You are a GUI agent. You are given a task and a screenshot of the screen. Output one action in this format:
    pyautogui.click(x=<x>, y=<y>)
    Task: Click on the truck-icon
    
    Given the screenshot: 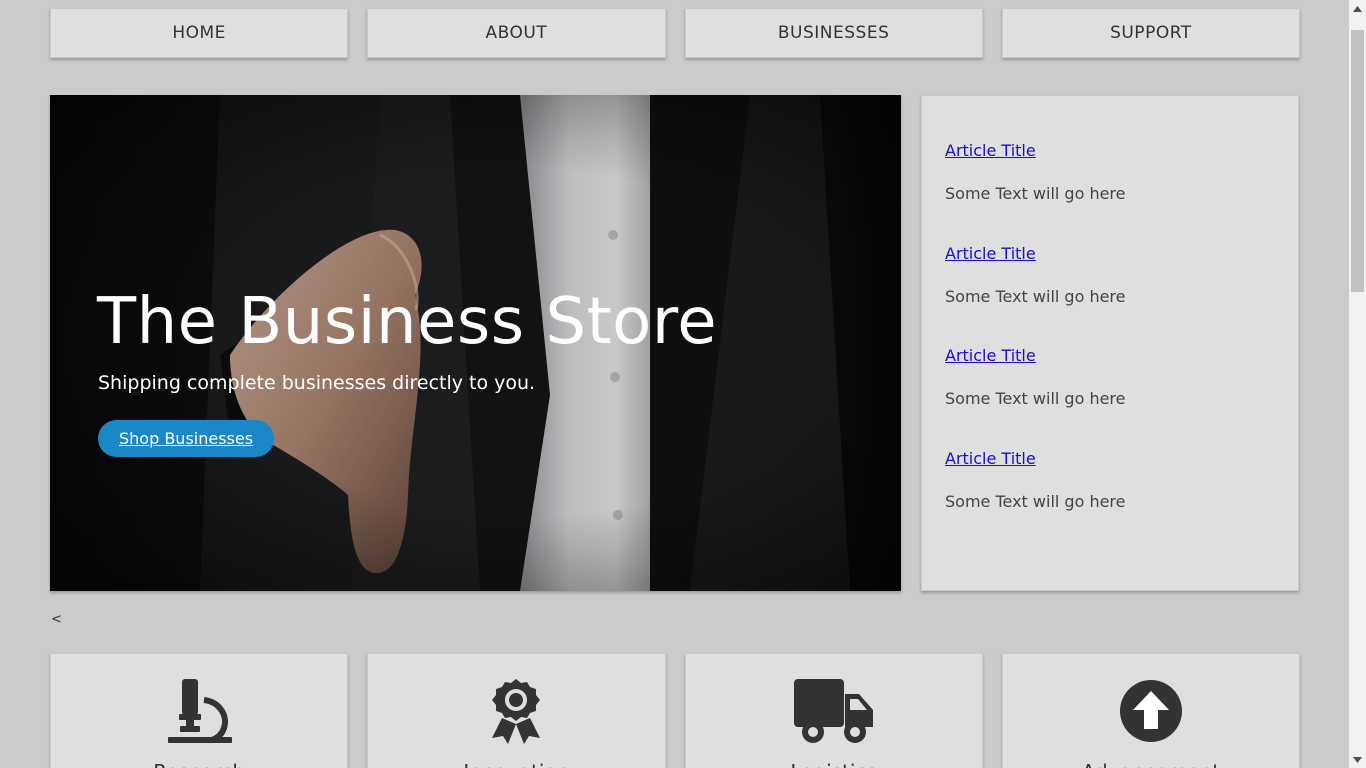 What is the action you would take?
    pyautogui.click(x=834, y=711)
    